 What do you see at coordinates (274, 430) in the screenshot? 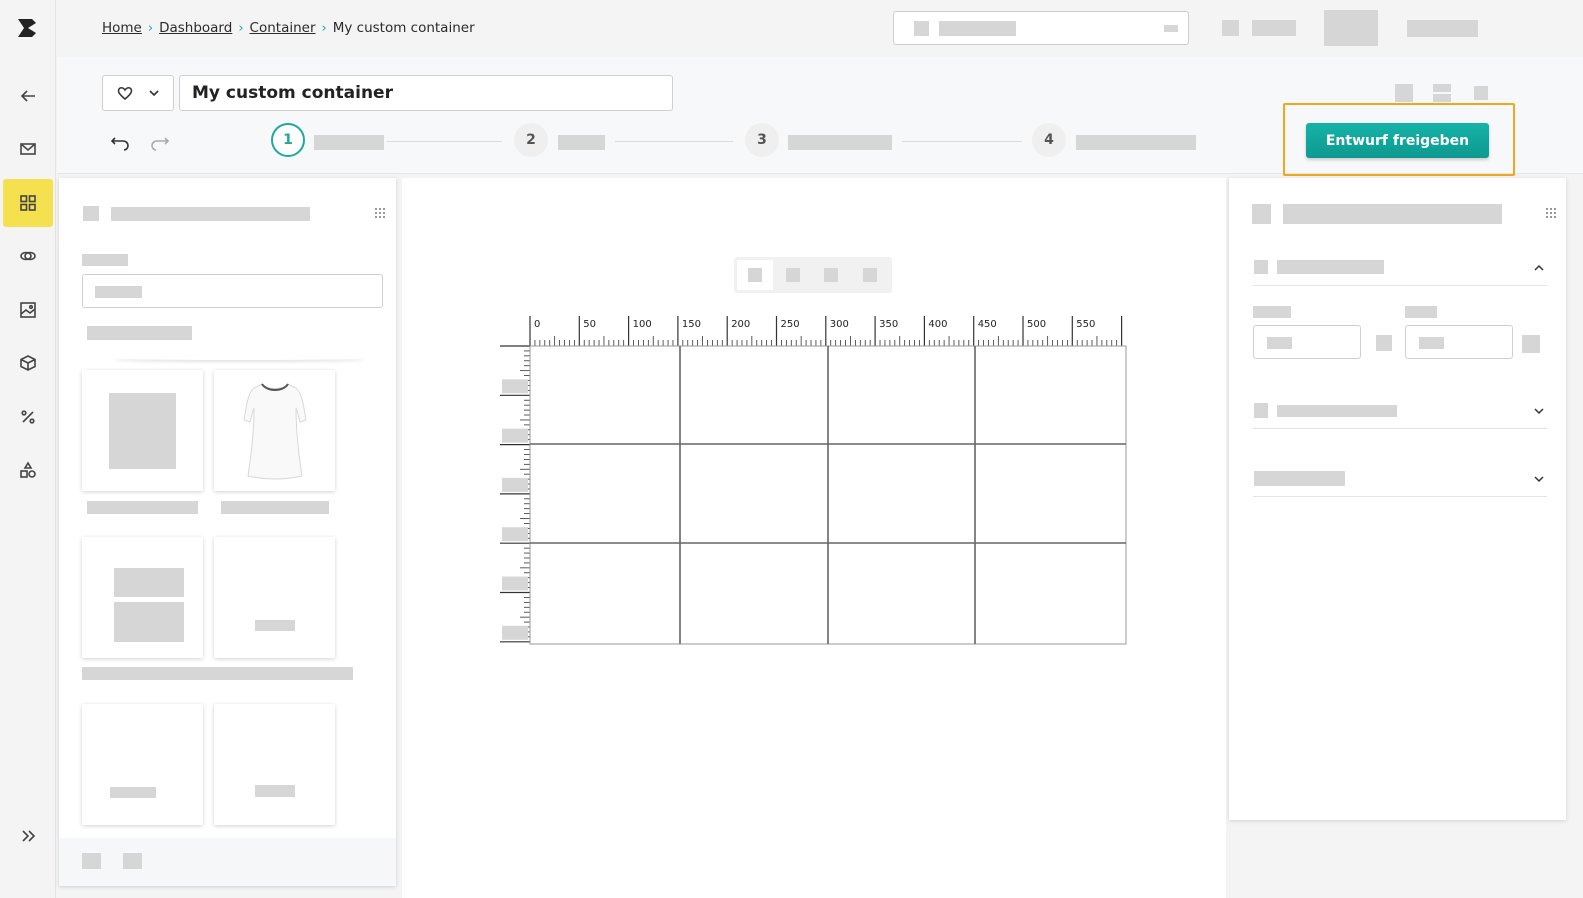
I see `element-tile-tshirt` at bounding box center [274, 430].